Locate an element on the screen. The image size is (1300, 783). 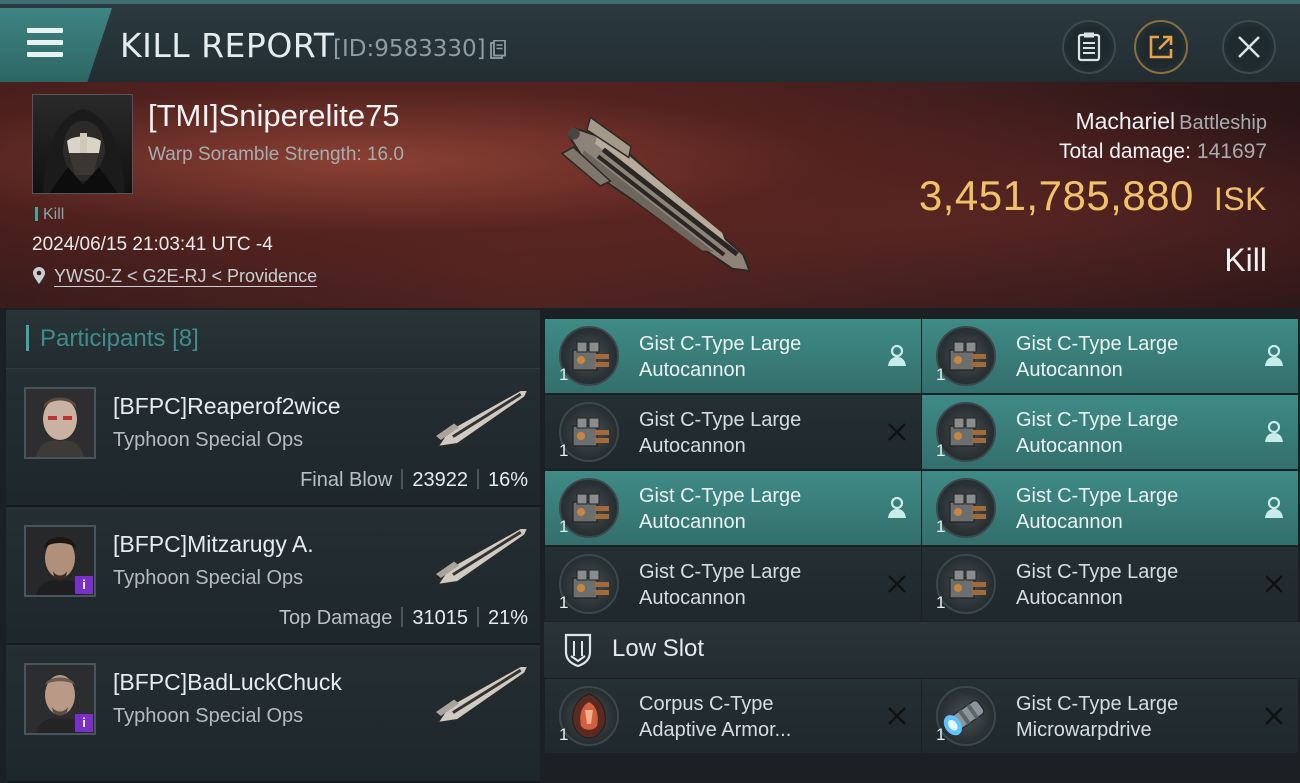
total-damage: Total damage: 141697 is located at coordinates (1163, 152).